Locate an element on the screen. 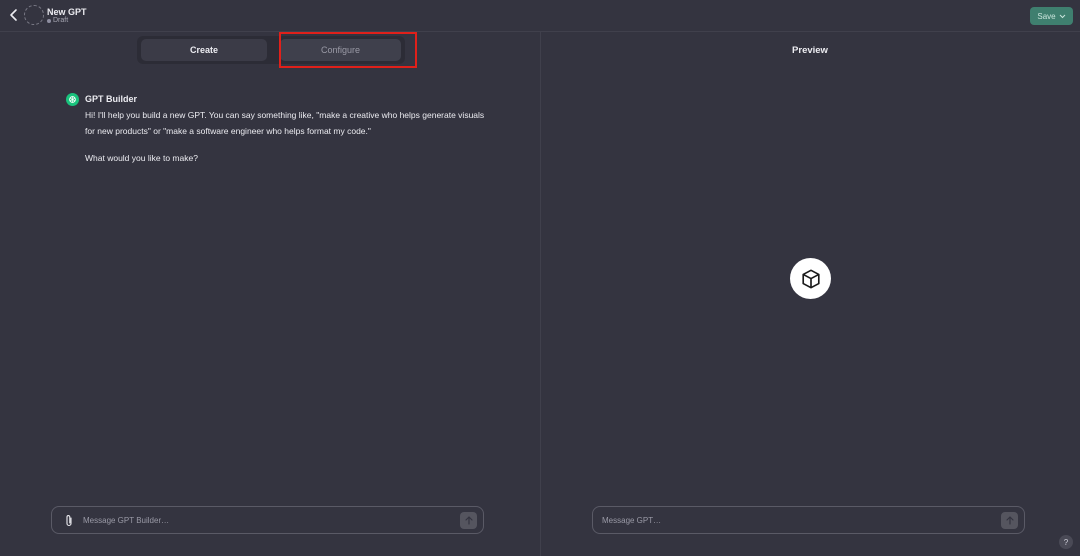 This screenshot has height=556, width=1080. message-question: What would you like to make? is located at coordinates (141, 158).